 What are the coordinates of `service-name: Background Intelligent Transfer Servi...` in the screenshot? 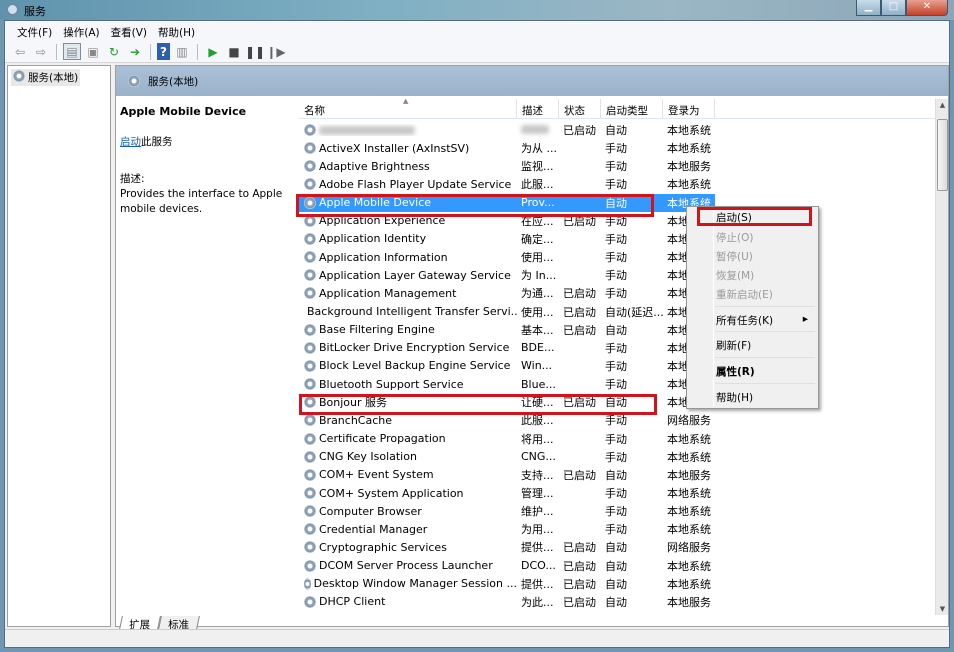 It's located at (412, 311).